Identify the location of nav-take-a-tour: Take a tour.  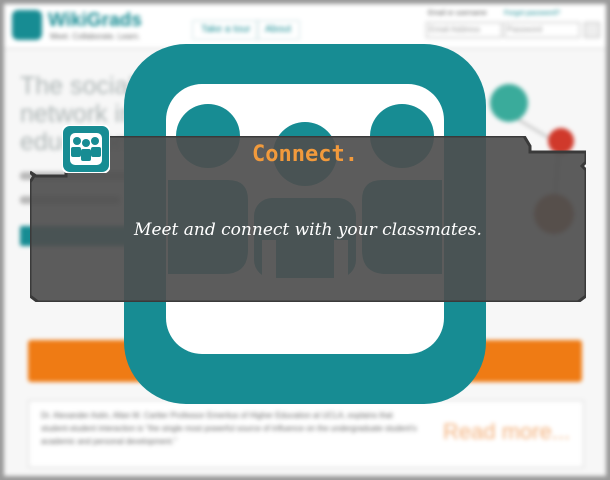
(226, 30).